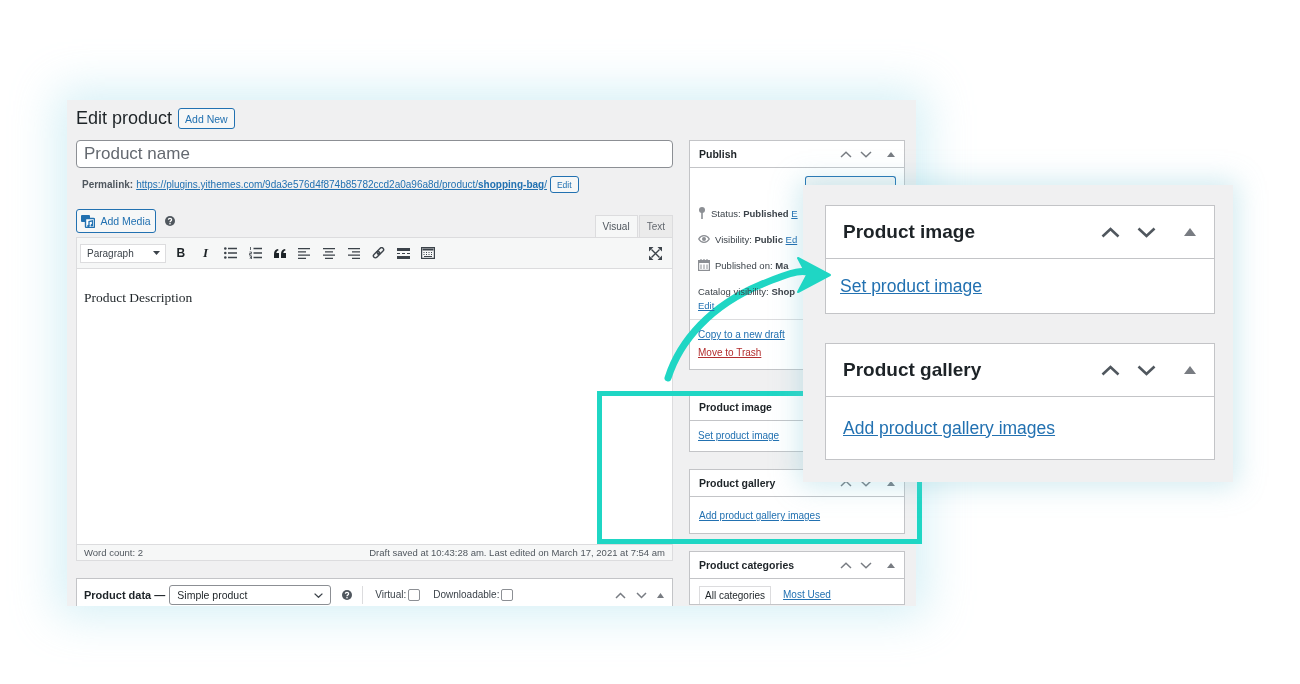 This screenshot has width=1300, height=684. What do you see at coordinates (704, 239) in the screenshot?
I see `eye-icon` at bounding box center [704, 239].